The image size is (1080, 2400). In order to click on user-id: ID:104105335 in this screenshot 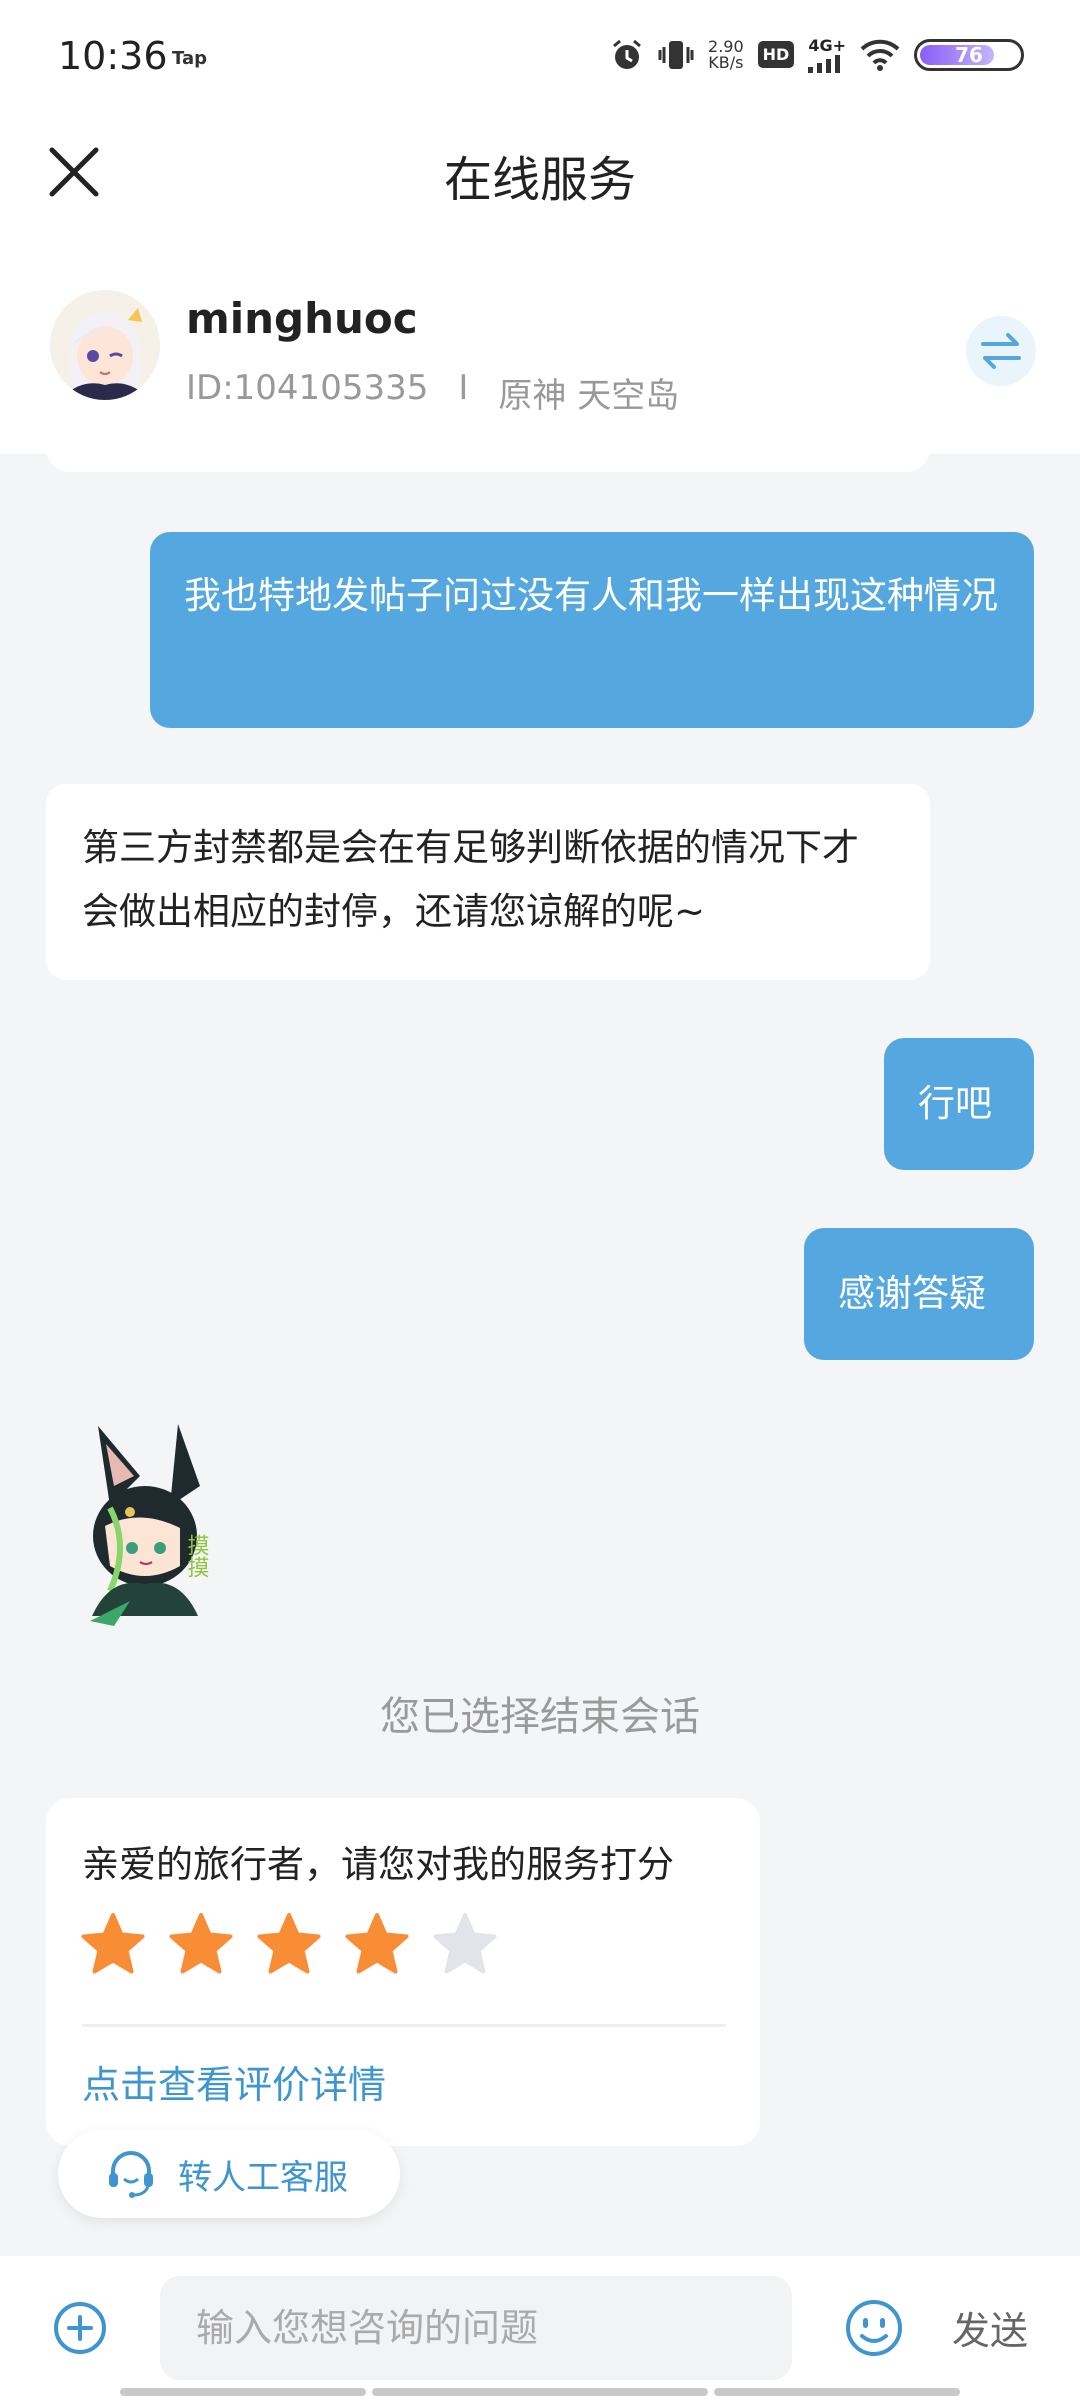, I will do `click(307, 388)`.